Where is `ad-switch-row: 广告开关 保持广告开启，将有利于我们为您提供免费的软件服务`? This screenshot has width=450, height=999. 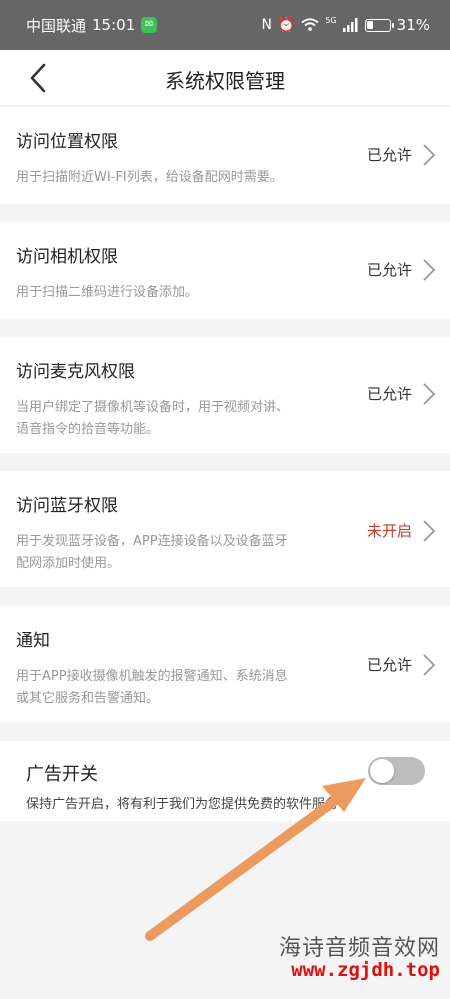 ad-switch-row: 广告开关 保持广告开启，将有利于我们为您提供免费的软件服务 is located at coordinates (225, 781).